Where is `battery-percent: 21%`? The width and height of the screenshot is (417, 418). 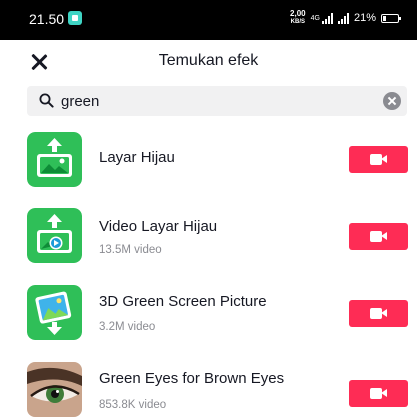
battery-percent: 21% is located at coordinates (364, 18).